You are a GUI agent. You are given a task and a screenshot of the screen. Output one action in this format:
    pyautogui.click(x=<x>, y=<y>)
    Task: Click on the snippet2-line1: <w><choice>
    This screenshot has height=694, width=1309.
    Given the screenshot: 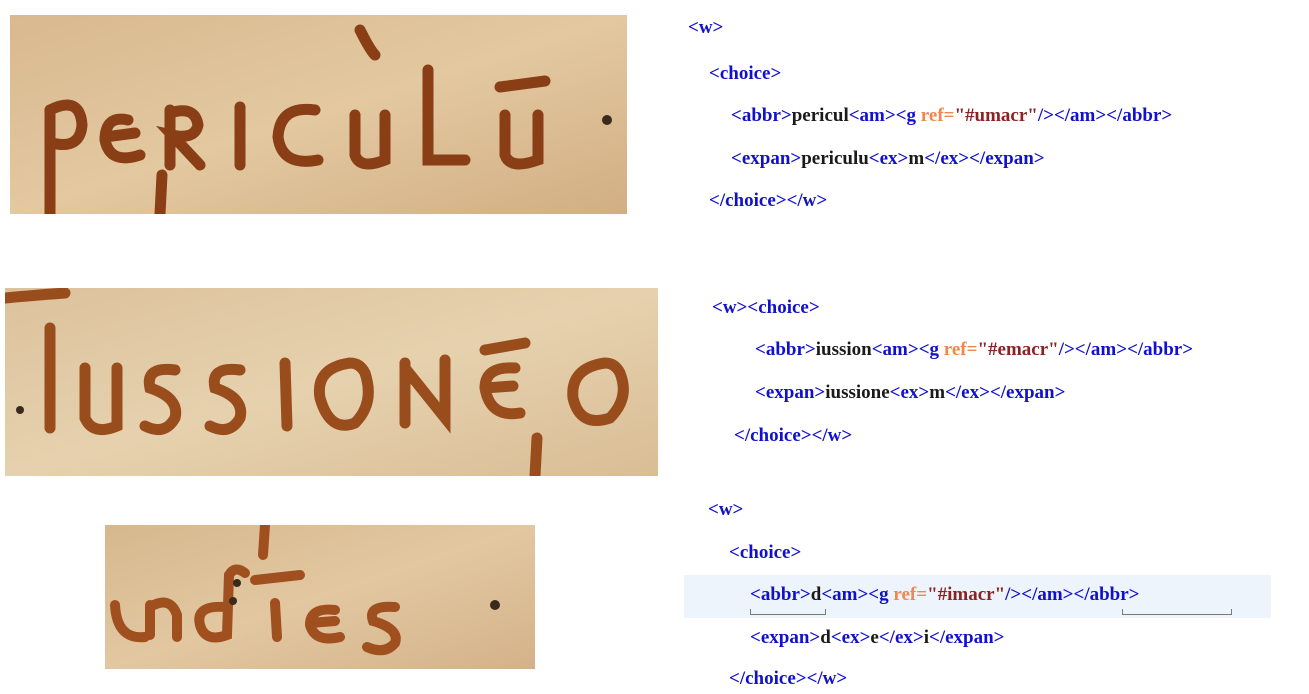 What is the action you would take?
    pyautogui.click(x=766, y=308)
    